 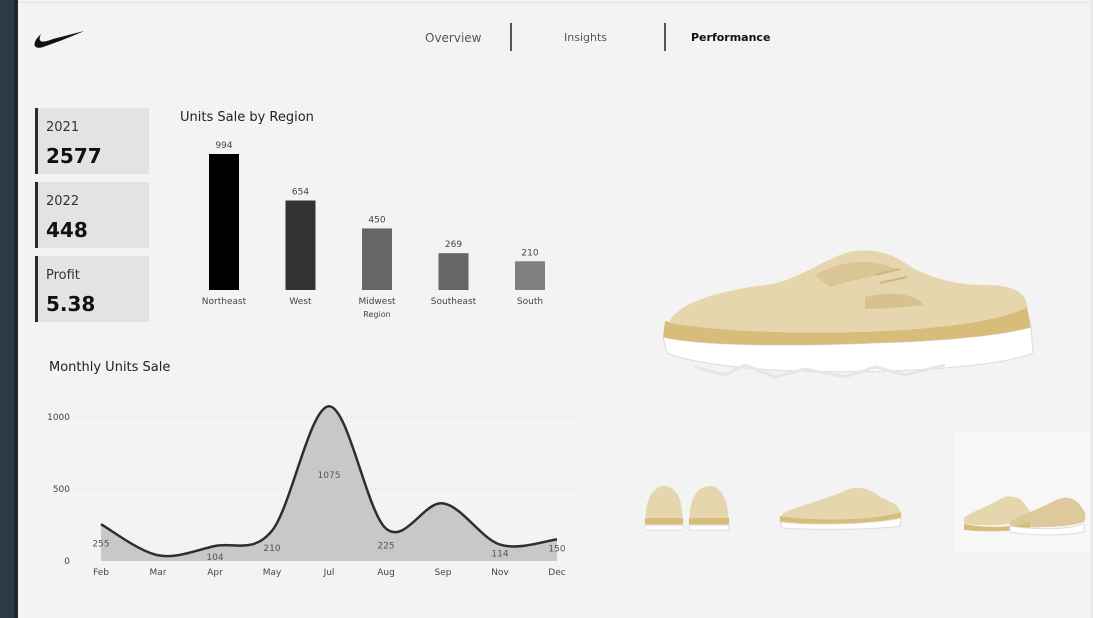 What do you see at coordinates (158, 573) in the screenshot?
I see `x-tick-label: Mar` at bounding box center [158, 573].